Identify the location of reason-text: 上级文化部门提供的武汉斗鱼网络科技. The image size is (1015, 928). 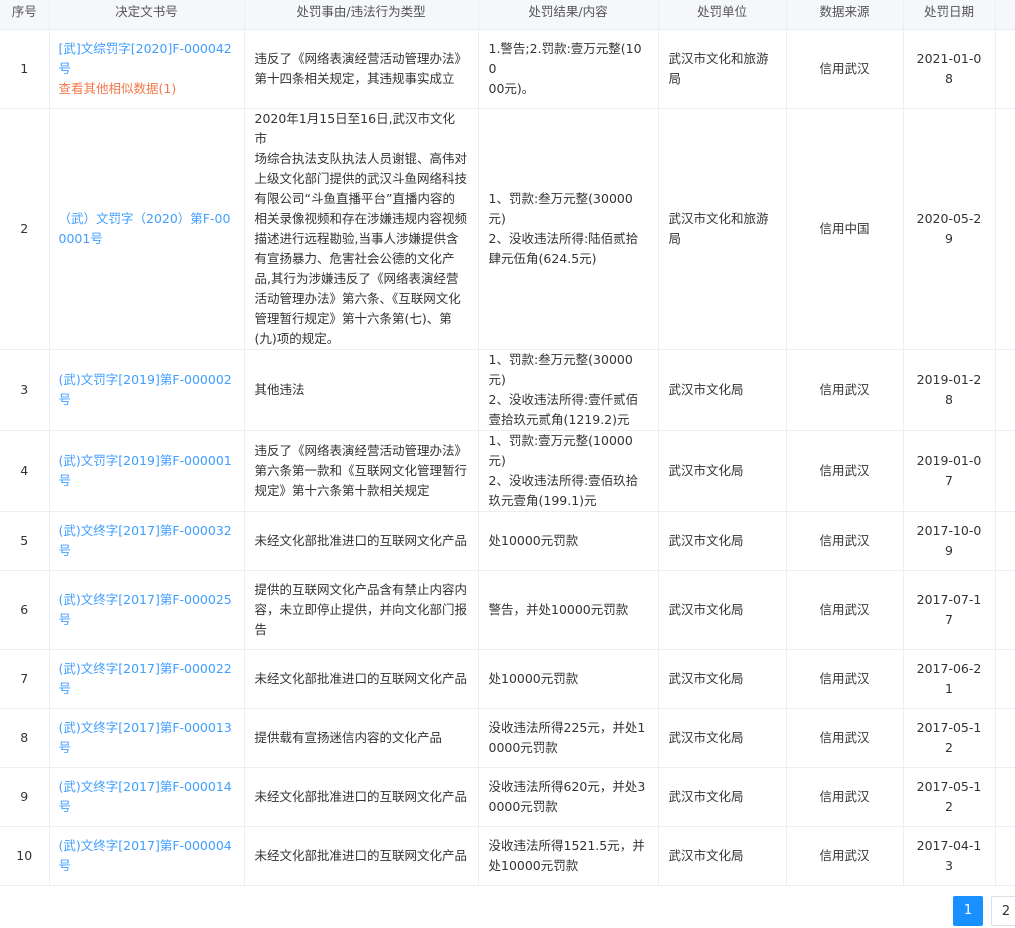
(361, 178).